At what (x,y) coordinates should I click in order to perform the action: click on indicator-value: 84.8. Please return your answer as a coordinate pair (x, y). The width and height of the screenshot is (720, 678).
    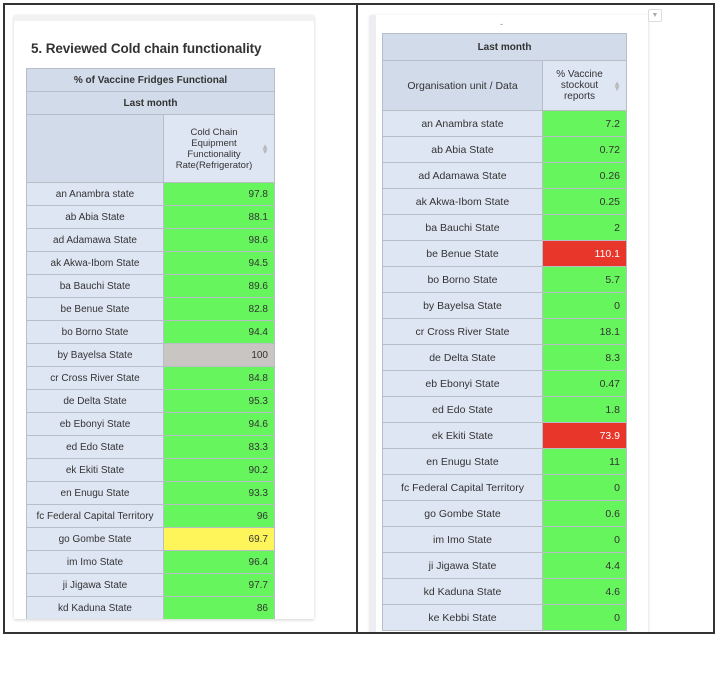
    Looking at the image, I should click on (219, 378).